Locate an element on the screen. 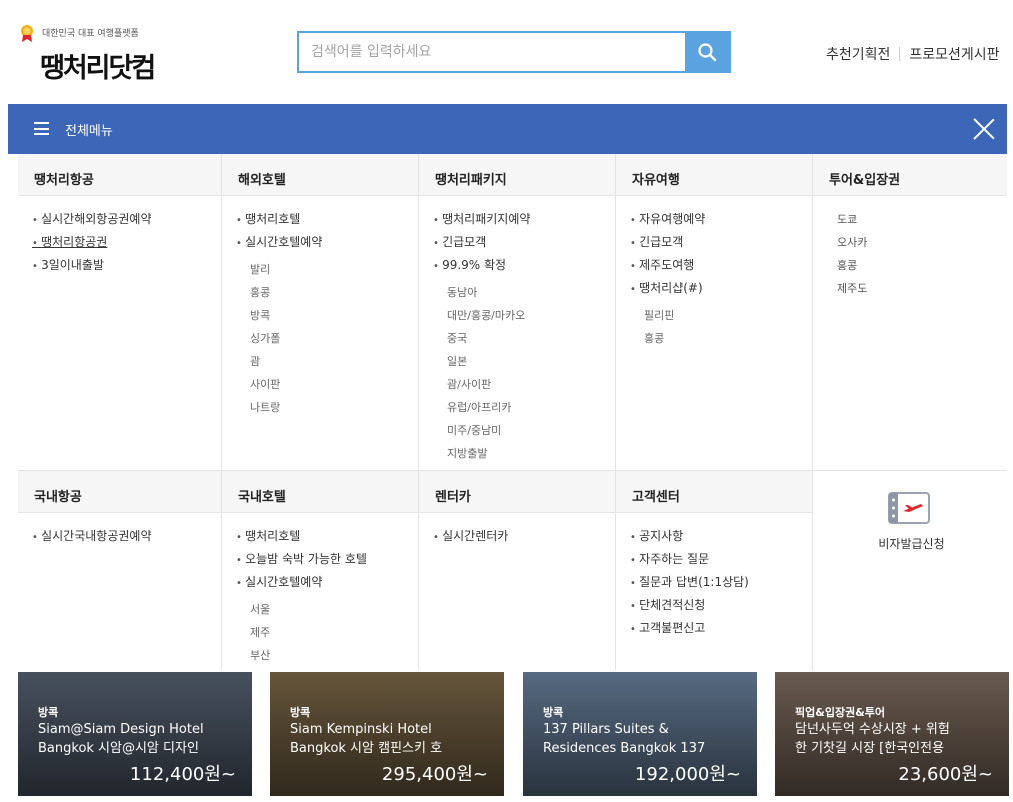 The height and width of the screenshot is (802, 1013). menu-column-heading: 국내항공 is located at coordinates (119, 492).